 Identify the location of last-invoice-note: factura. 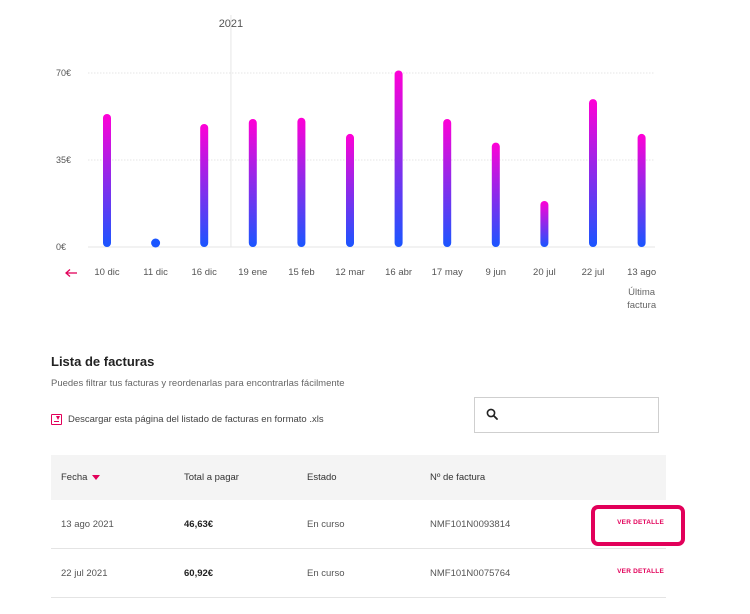
(642, 305).